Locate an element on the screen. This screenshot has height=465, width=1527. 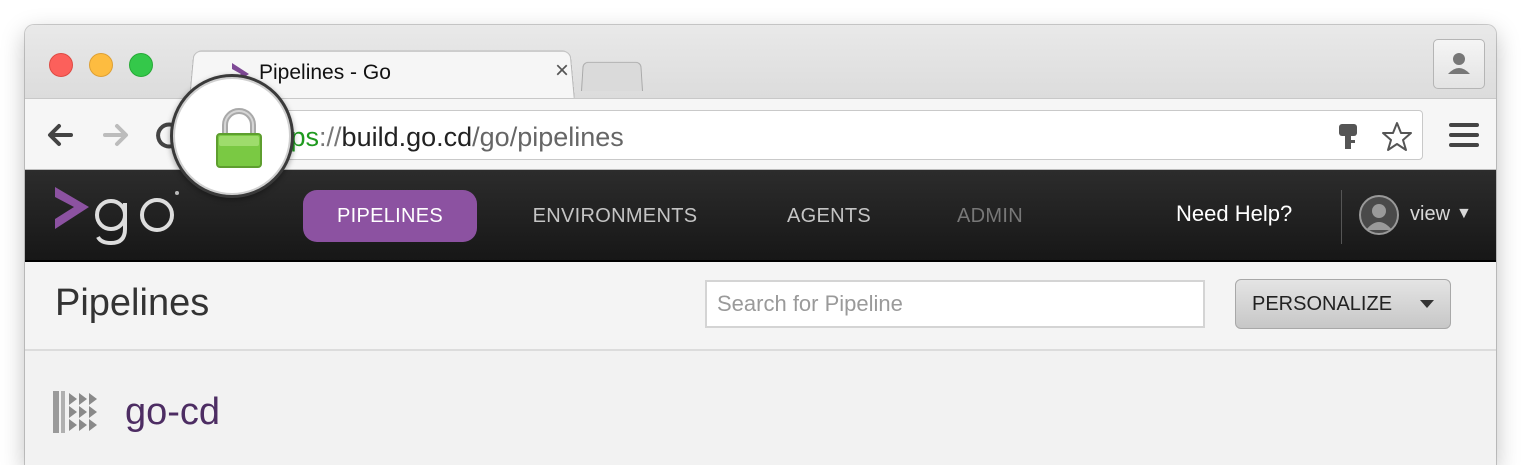
need-help-link: Need Help? is located at coordinates (1234, 214).